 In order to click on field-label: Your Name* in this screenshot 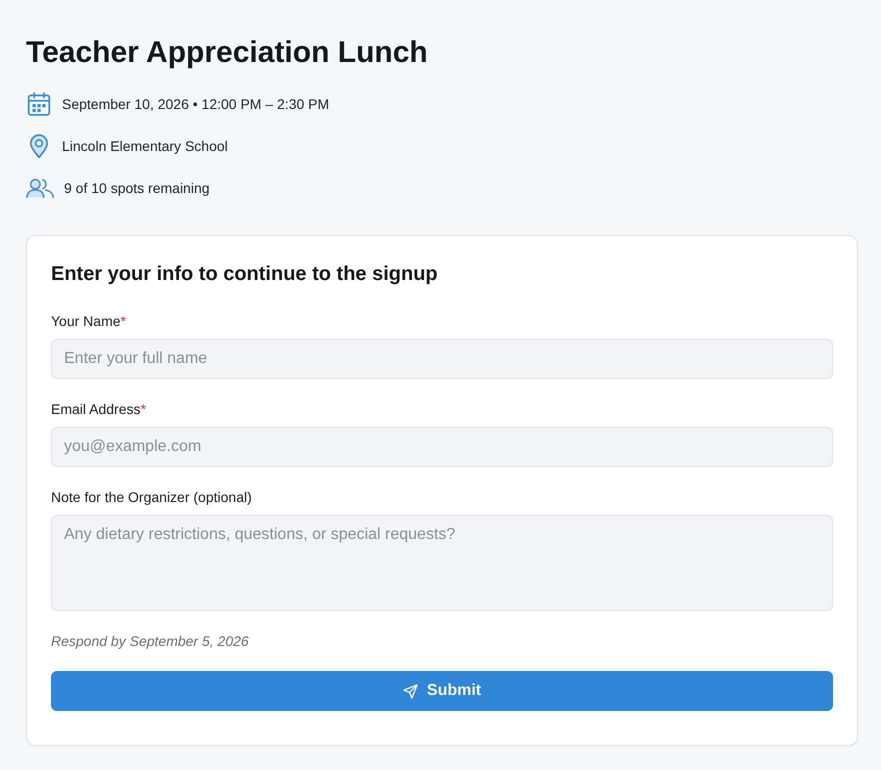, I will do `click(88, 321)`.